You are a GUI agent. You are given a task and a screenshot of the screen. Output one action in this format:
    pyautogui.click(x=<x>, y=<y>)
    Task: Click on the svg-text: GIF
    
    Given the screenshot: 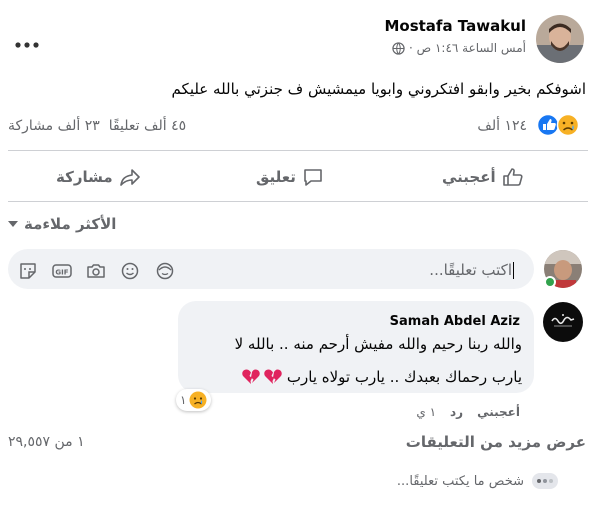 What is the action you would take?
    pyautogui.click(x=61, y=273)
    